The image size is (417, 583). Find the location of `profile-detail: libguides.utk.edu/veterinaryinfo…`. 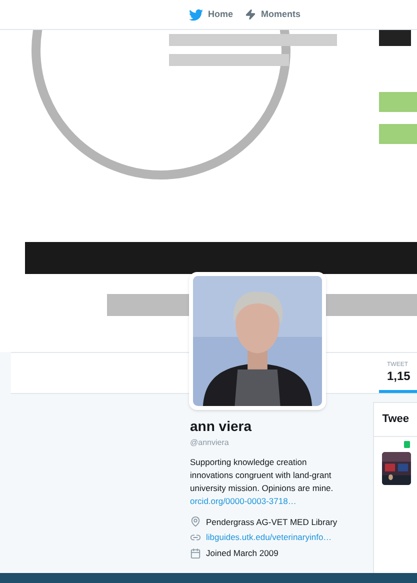

profile-detail: libguides.utk.edu/veterinaryinfo… is located at coordinates (269, 537).